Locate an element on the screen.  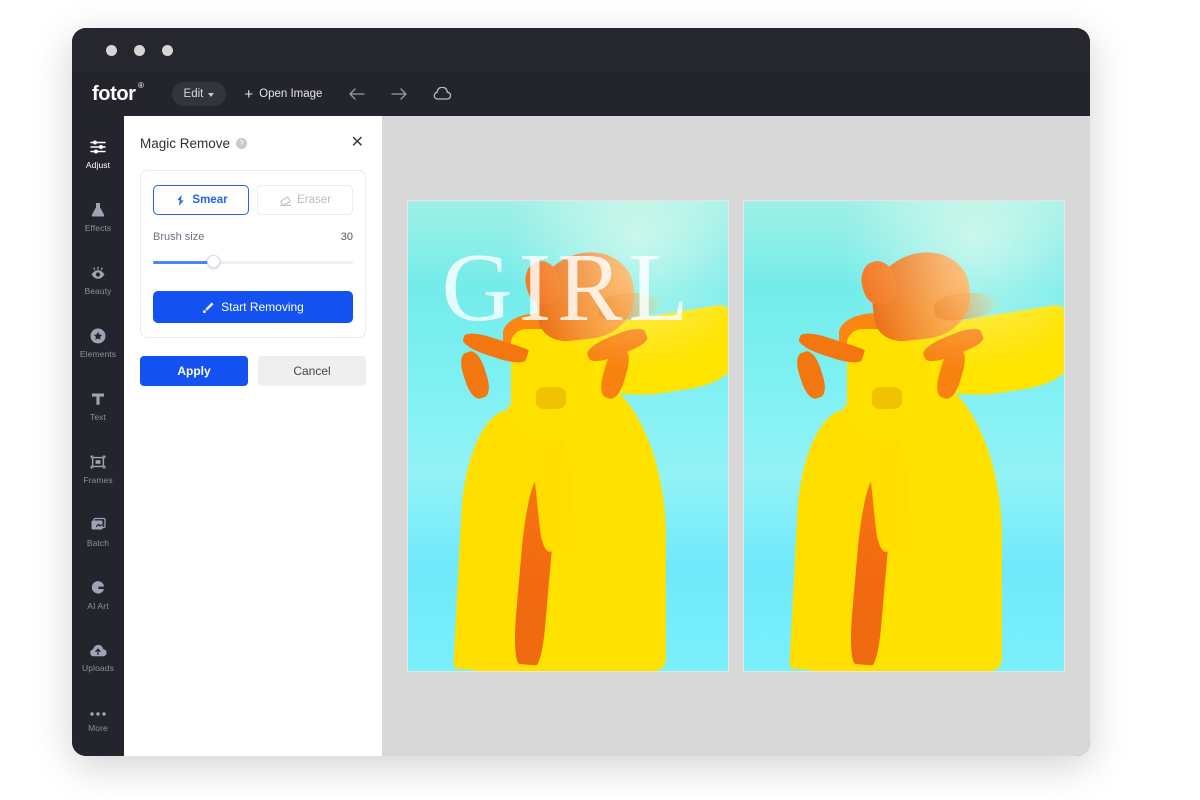
plus-icon: + is located at coordinates (249, 94).